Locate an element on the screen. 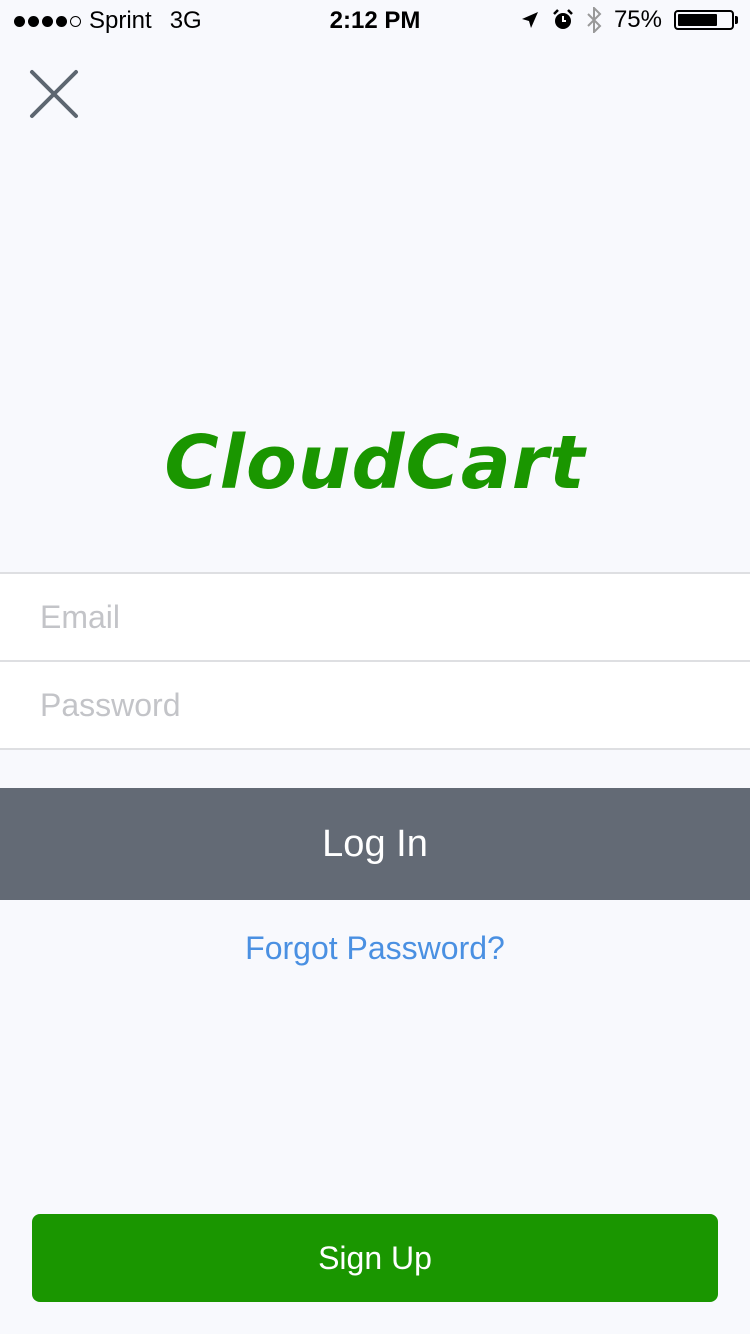 This screenshot has width=750, height=1334. battery-percent: 75% is located at coordinates (637, 19).